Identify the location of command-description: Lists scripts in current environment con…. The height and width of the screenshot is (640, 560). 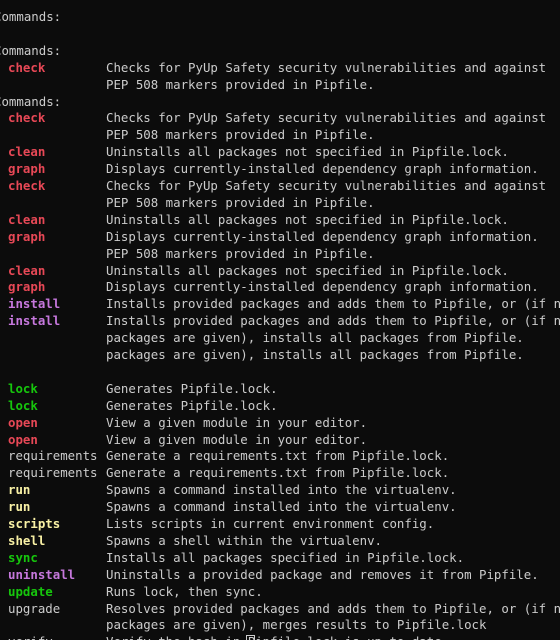
(270, 523).